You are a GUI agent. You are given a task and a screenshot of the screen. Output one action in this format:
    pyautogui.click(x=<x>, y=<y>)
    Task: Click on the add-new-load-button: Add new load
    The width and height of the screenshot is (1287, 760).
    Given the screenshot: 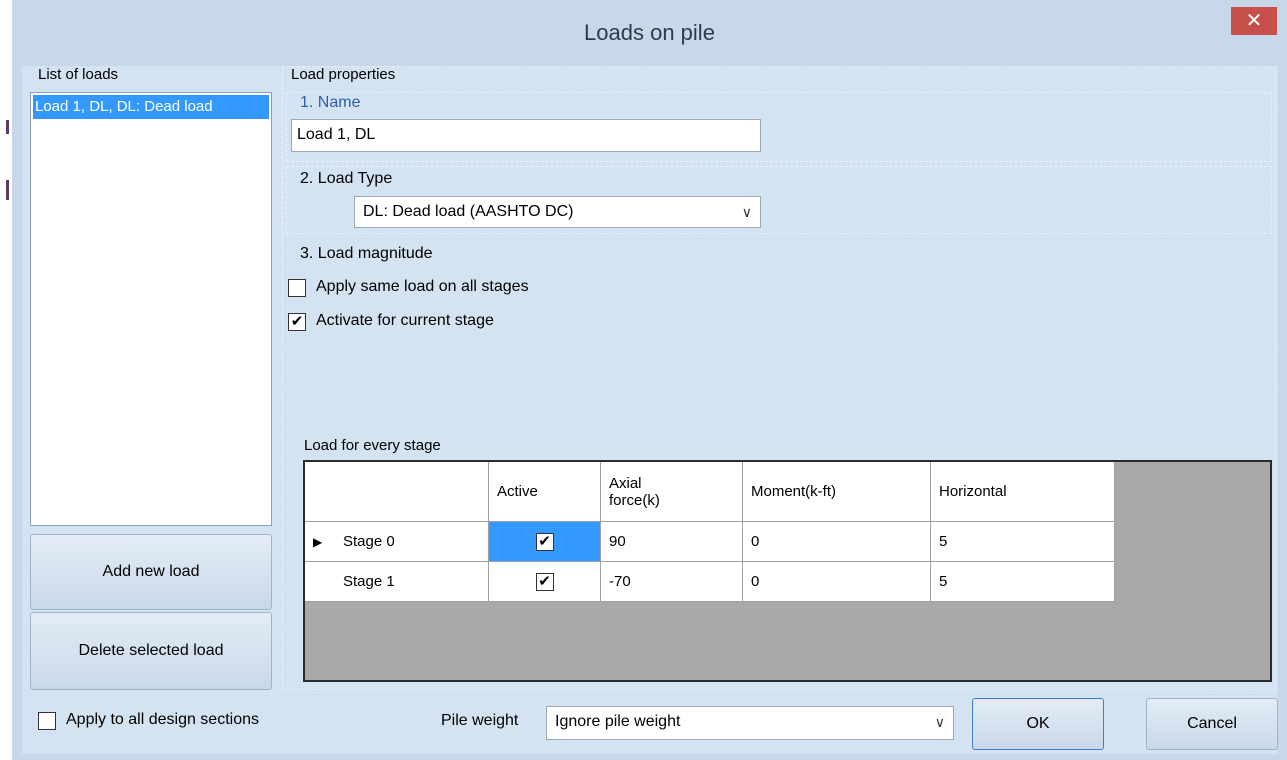 What is the action you would take?
    pyautogui.click(x=151, y=572)
    